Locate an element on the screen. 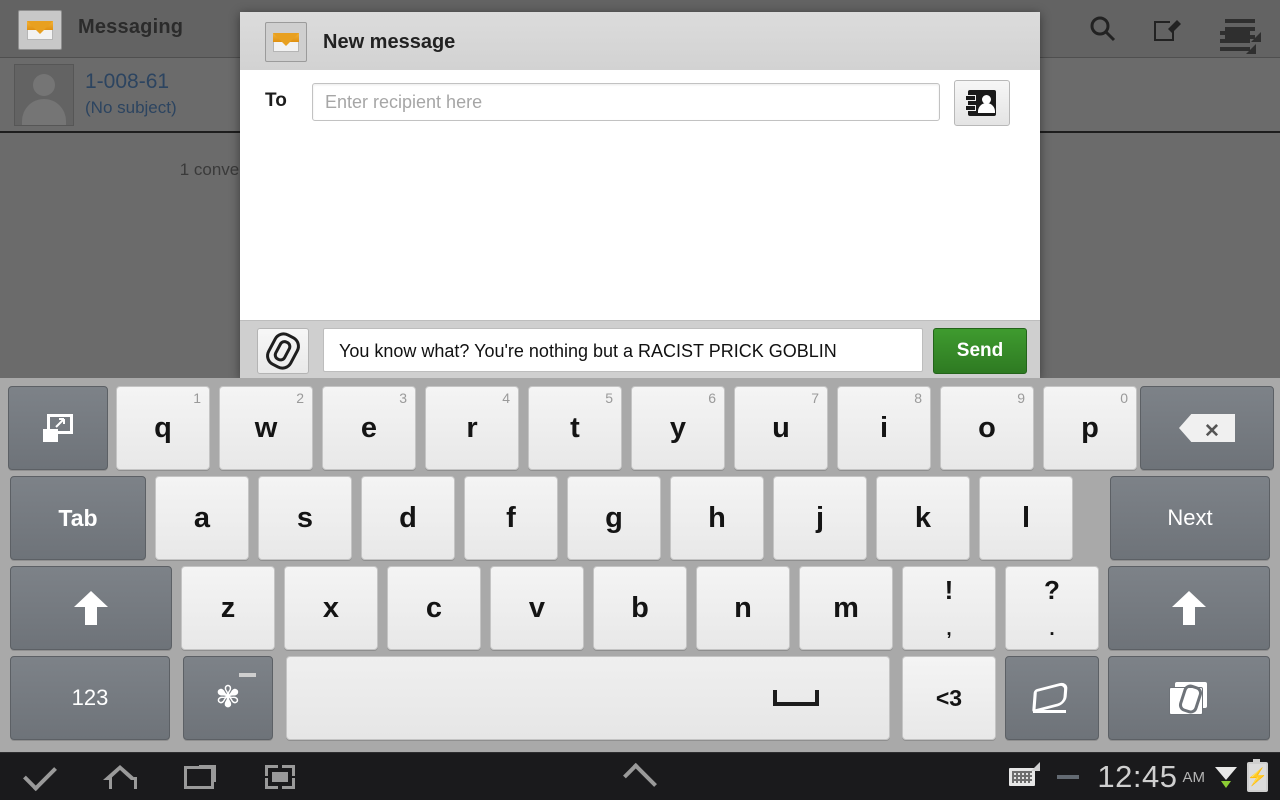 This screenshot has height=800, width=1280. avatar is located at coordinates (44, 95).